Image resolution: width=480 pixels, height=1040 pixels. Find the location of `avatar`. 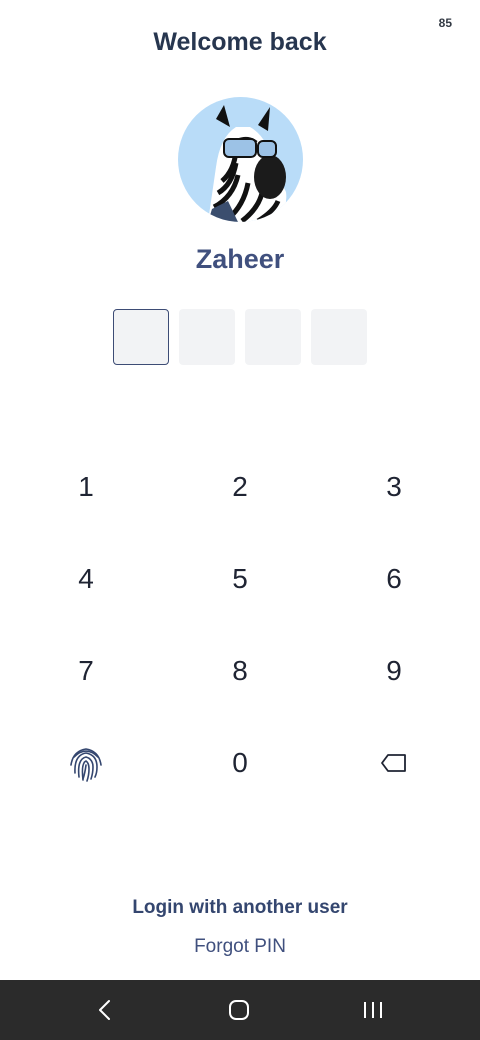

avatar is located at coordinates (240, 159).